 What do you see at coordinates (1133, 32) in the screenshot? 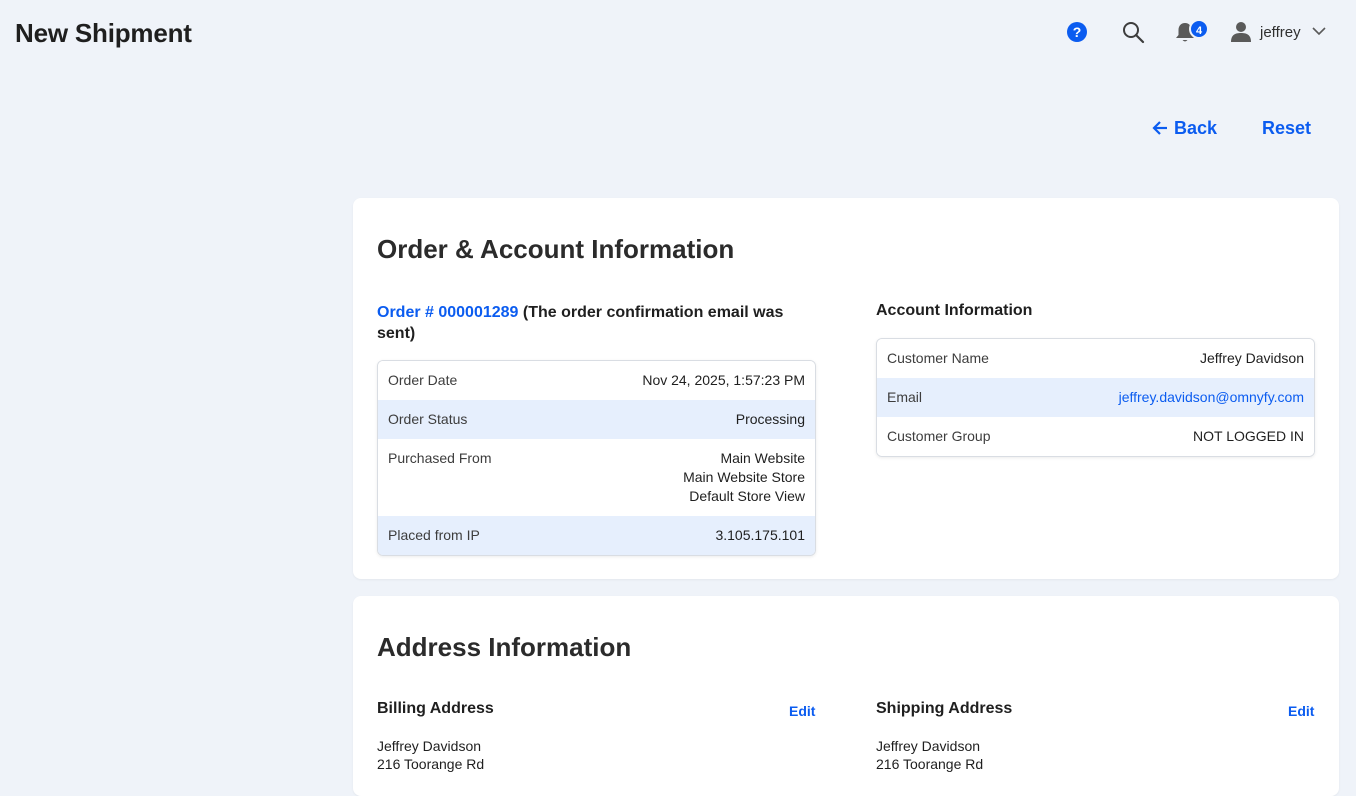
I see `search-icon` at bounding box center [1133, 32].